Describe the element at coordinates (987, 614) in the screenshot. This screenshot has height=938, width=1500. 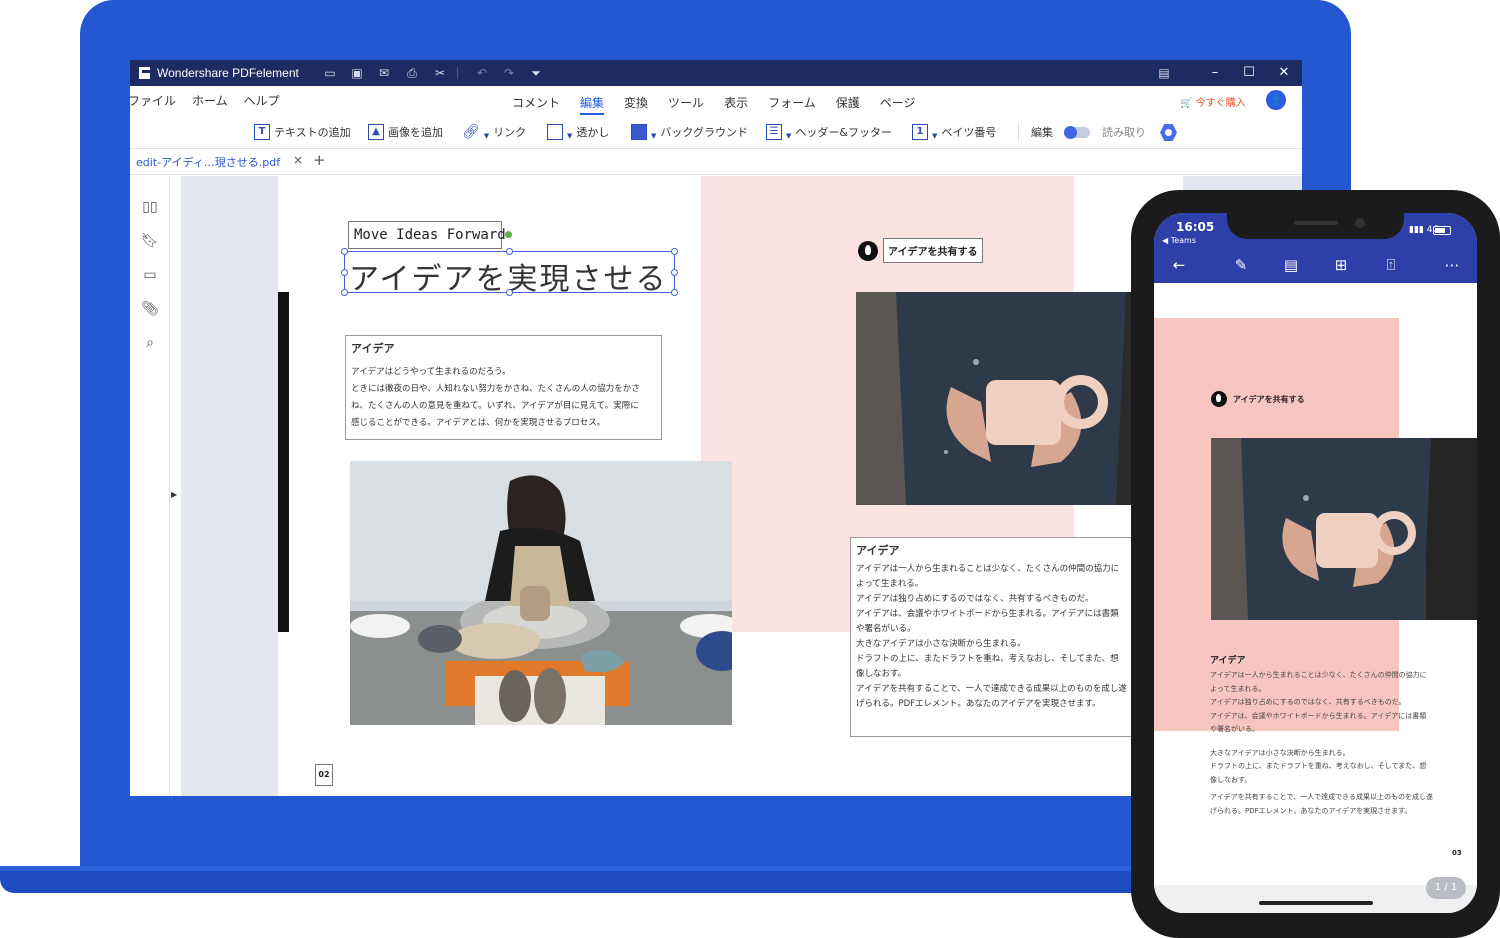
I see `right-box-line: アイデアは、会議やホワイトボードから生まれる。アイデアには書類` at that location.